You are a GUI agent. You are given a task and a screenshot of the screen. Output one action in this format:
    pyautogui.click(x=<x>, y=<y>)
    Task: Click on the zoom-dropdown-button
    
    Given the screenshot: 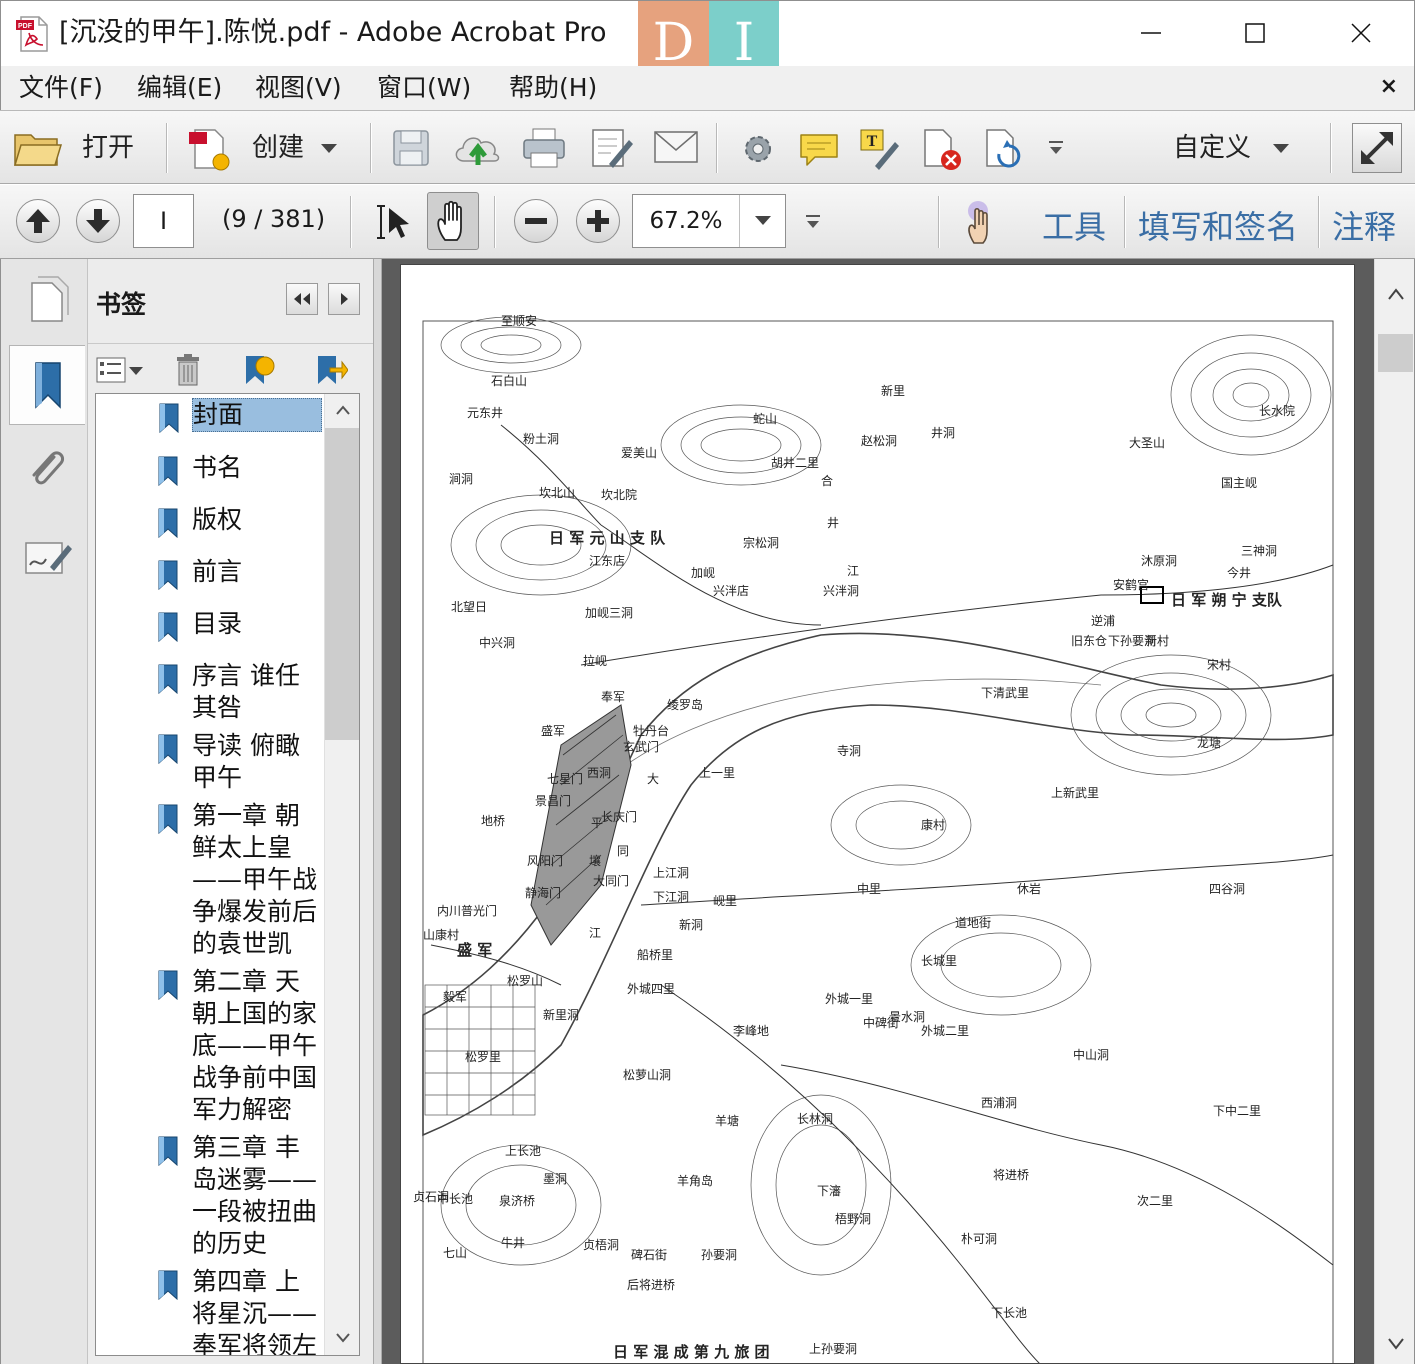 What is the action you would take?
    pyautogui.click(x=762, y=221)
    